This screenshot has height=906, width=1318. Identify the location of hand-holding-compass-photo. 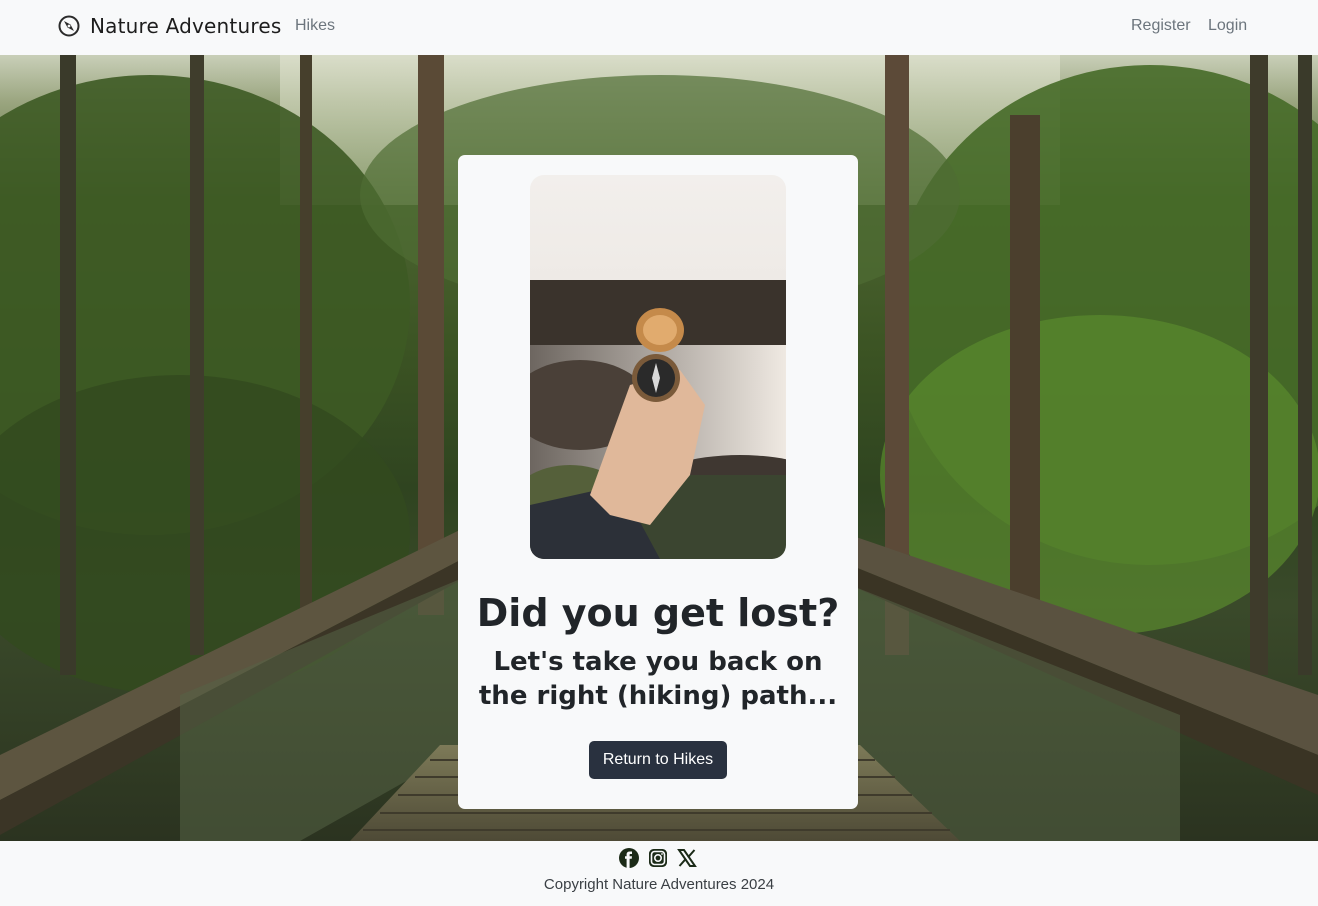
(658, 367).